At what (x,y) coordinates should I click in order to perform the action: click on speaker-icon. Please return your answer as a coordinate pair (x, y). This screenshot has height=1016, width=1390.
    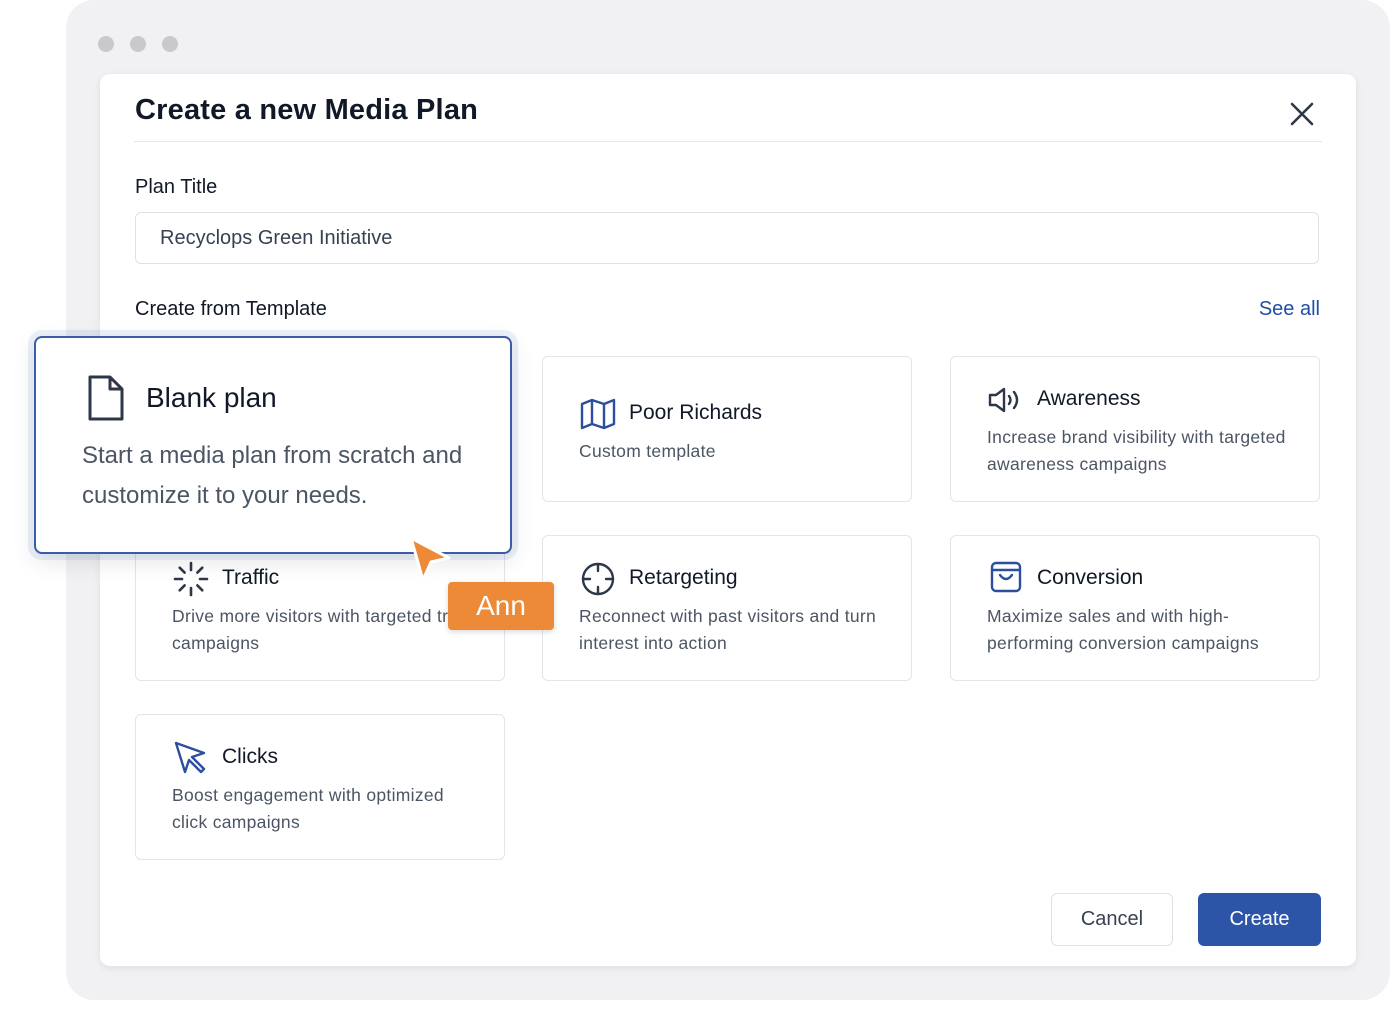
    Looking at the image, I should click on (1006, 400).